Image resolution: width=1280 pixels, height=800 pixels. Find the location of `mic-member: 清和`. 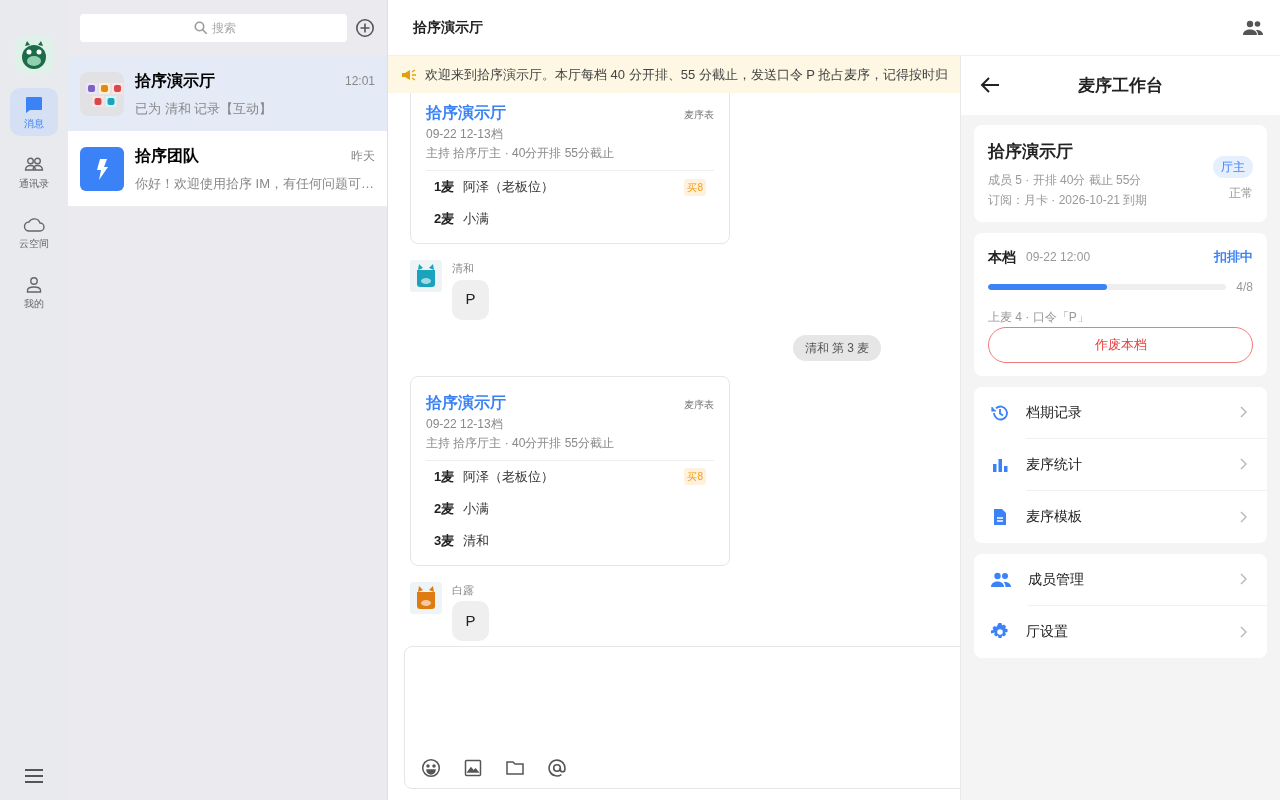

mic-member: 清和 is located at coordinates (476, 540).